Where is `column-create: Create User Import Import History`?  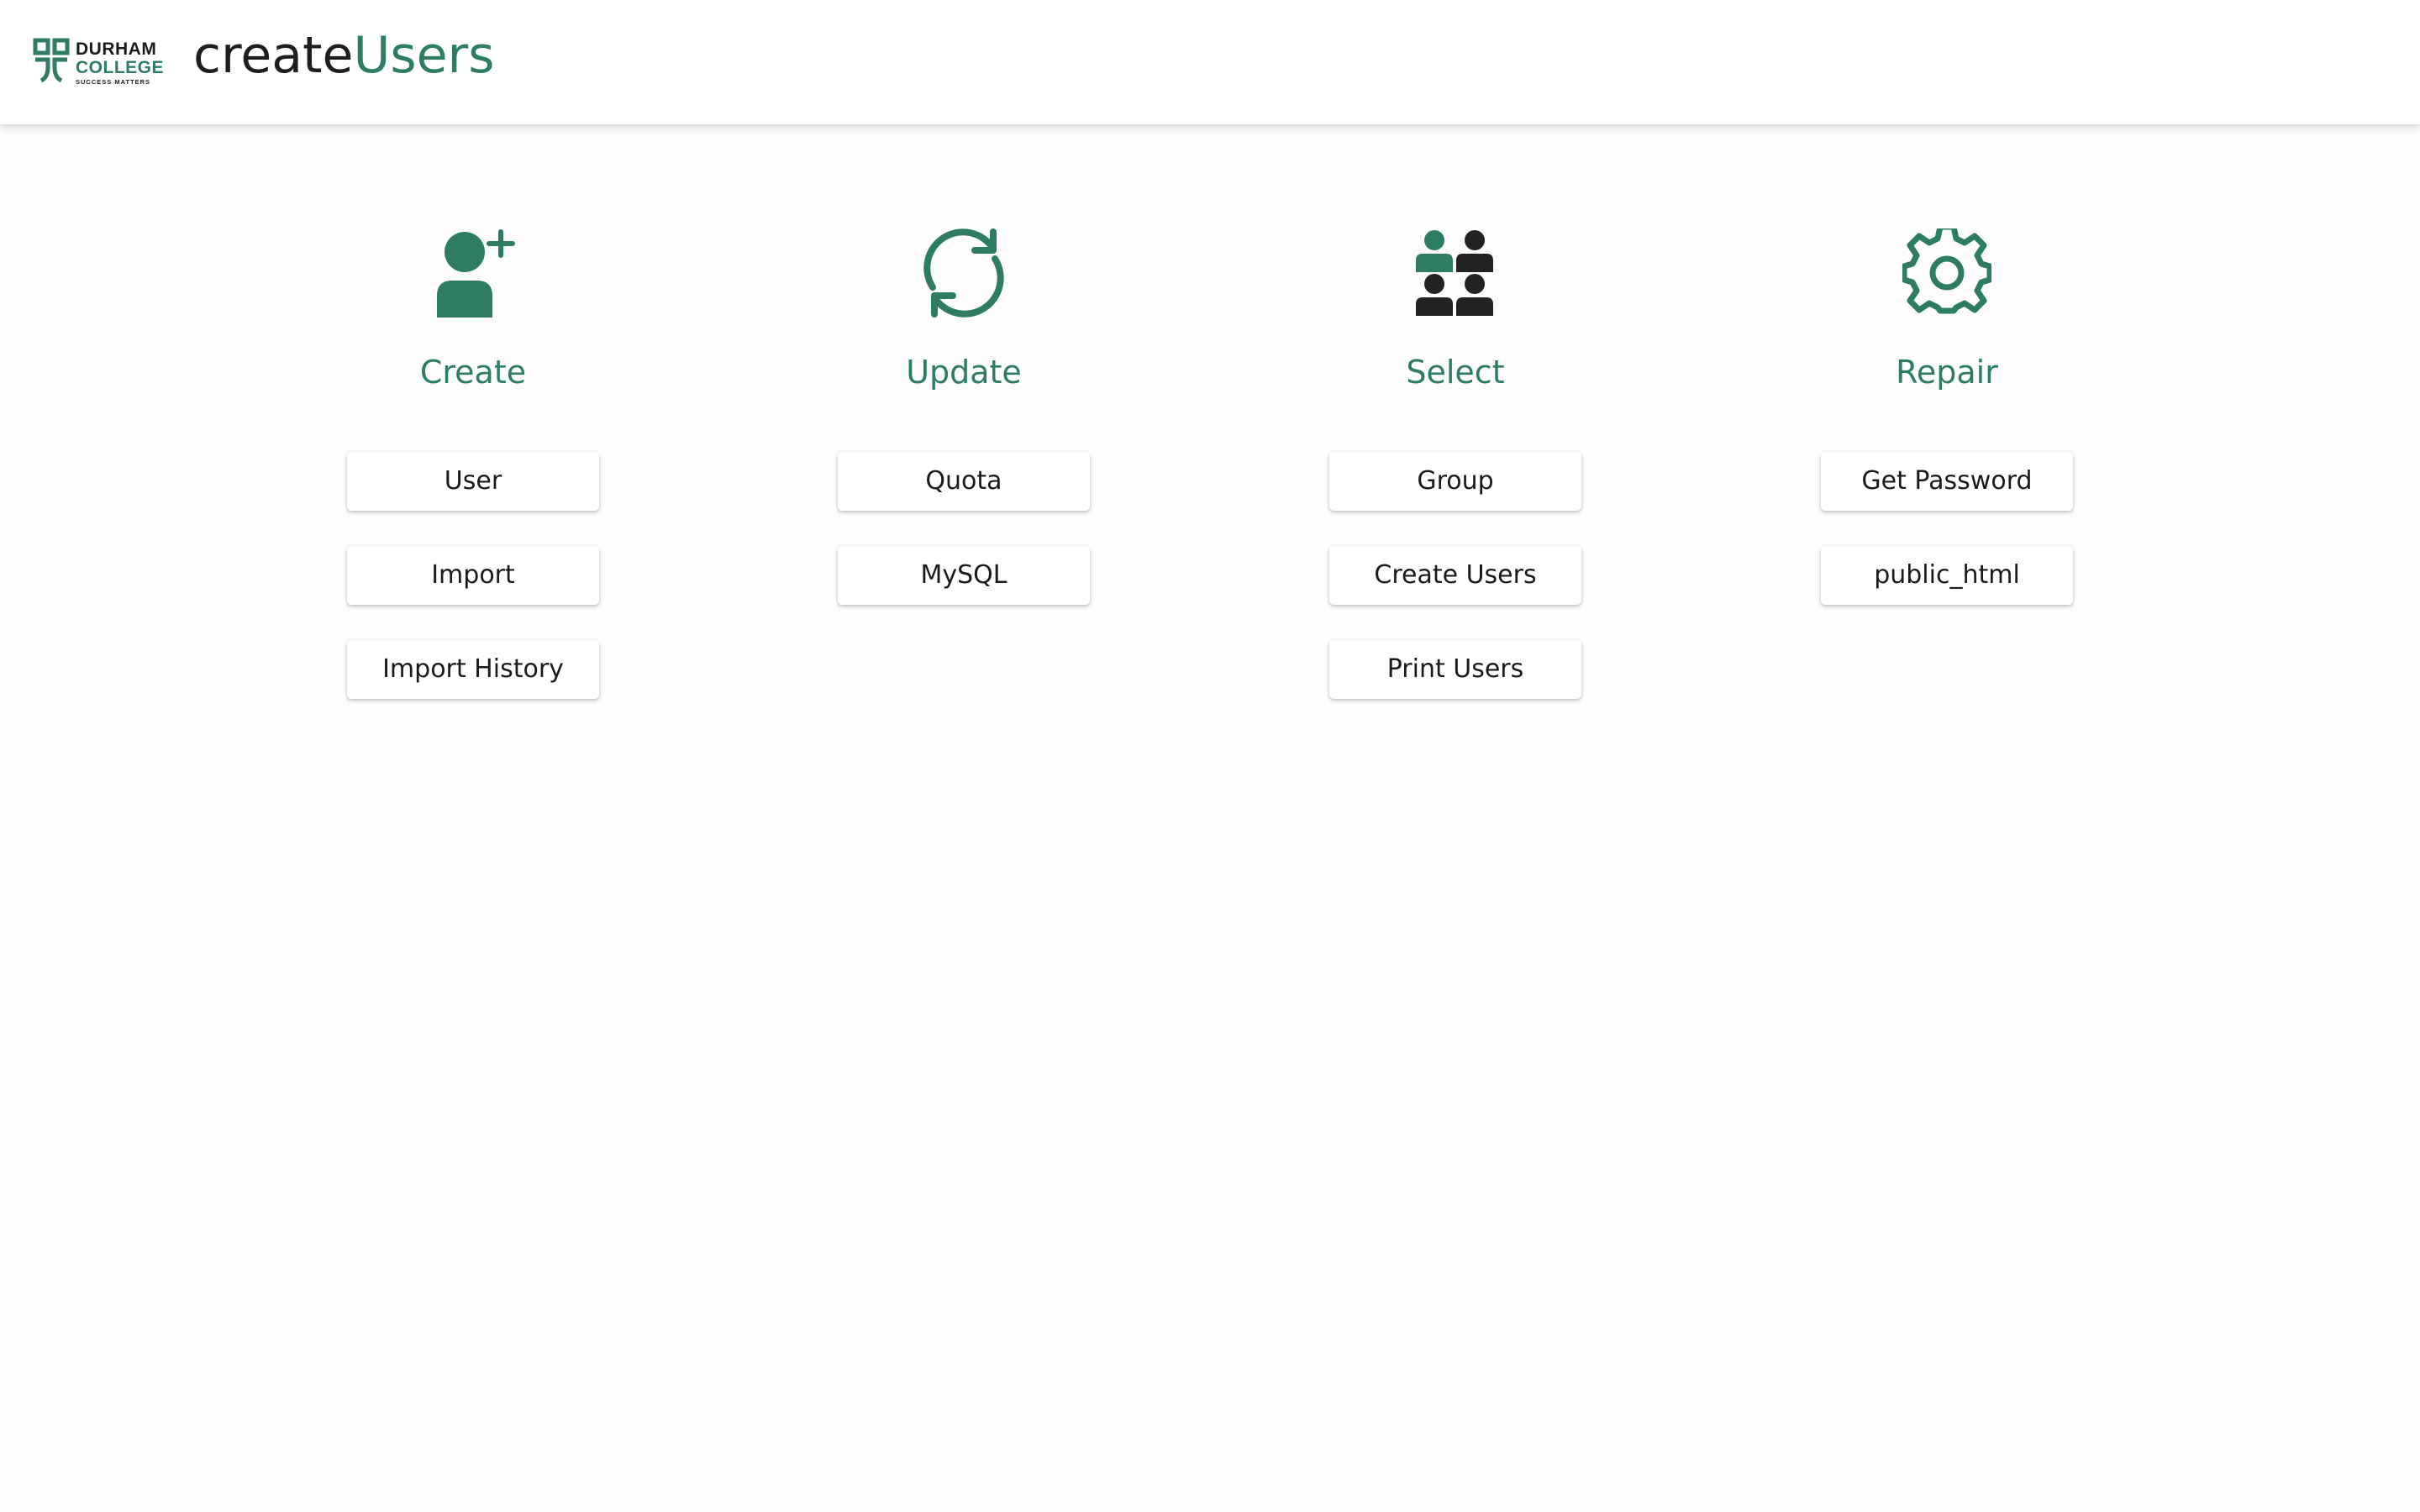 column-create: Create User Import Import History is located at coordinates (473, 481).